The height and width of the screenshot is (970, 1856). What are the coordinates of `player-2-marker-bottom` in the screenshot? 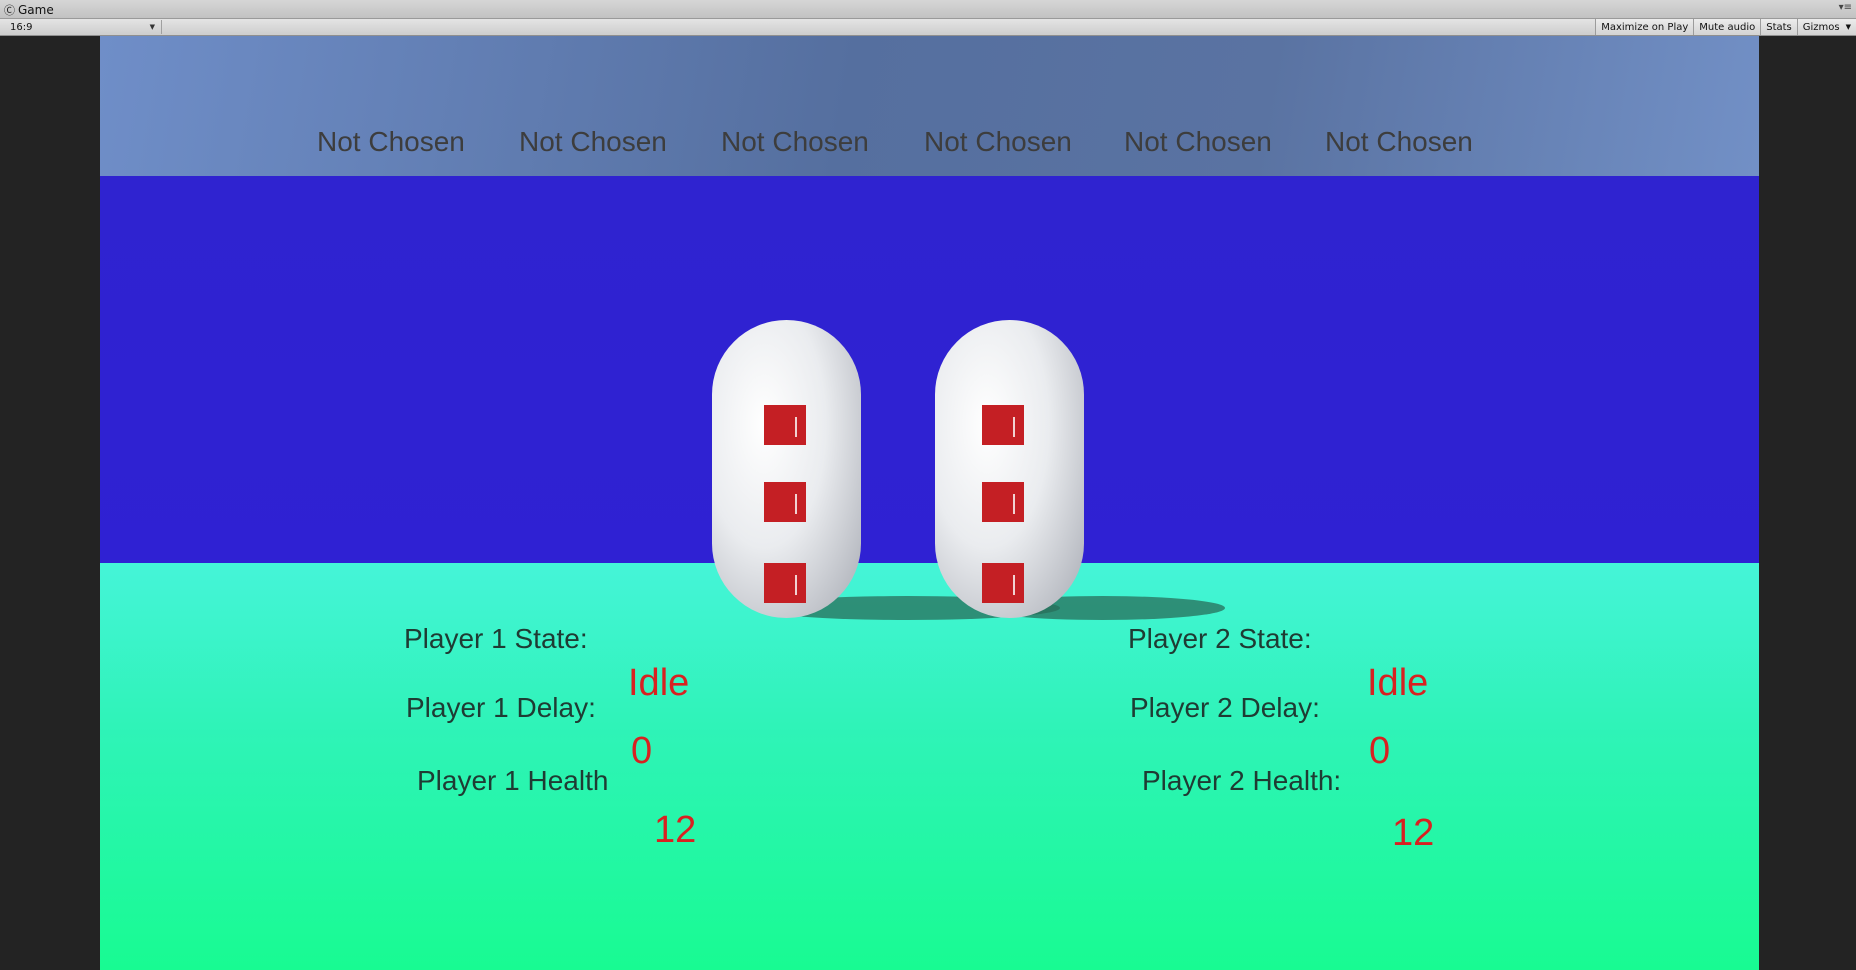 It's located at (1003, 583).